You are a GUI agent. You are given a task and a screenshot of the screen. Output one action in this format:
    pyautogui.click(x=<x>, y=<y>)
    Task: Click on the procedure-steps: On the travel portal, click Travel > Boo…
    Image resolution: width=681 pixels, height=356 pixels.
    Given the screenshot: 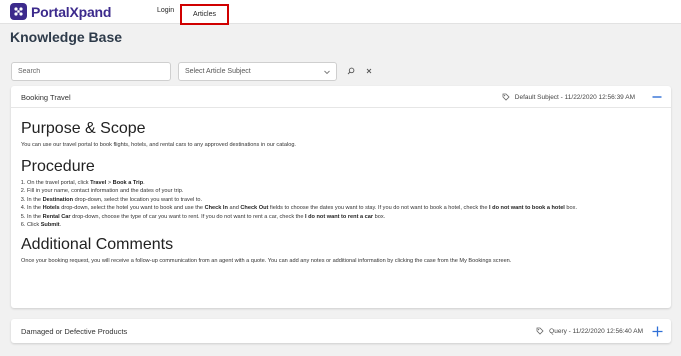 What is the action you would take?
    pyautogui.click(x=346, y=204)
    